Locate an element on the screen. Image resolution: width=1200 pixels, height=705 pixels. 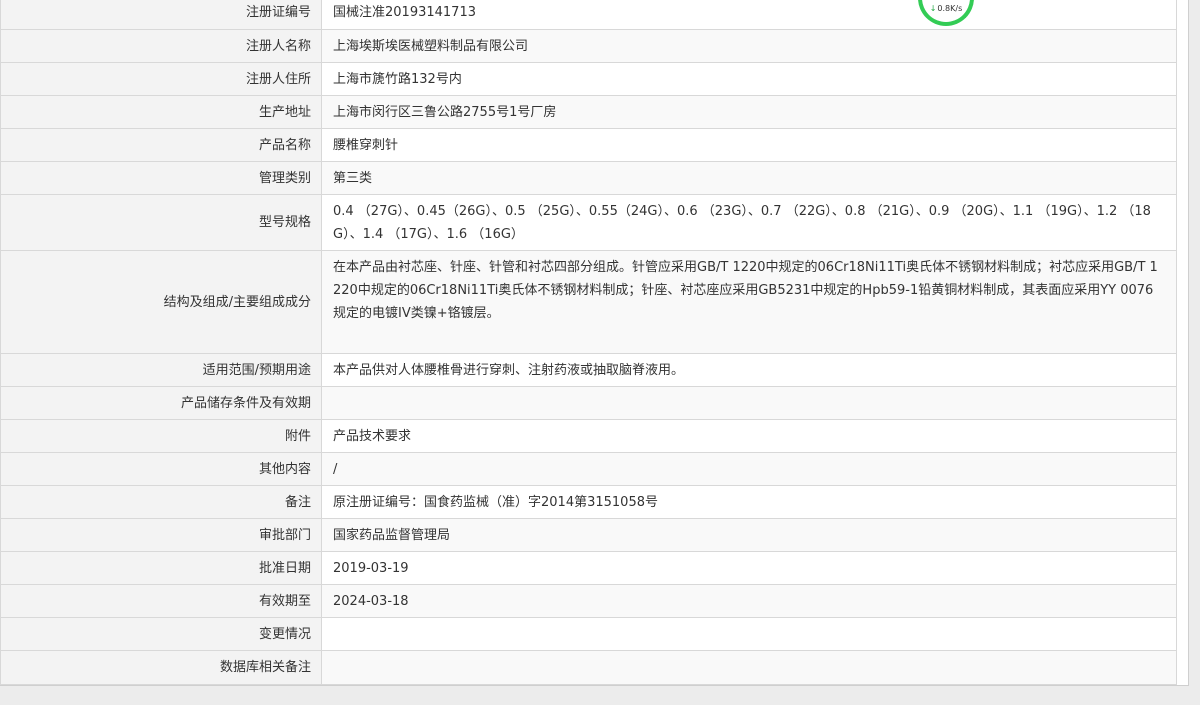
table-row: 注册证编号 国械注准20193141713 is located at coordinates (588, 15).